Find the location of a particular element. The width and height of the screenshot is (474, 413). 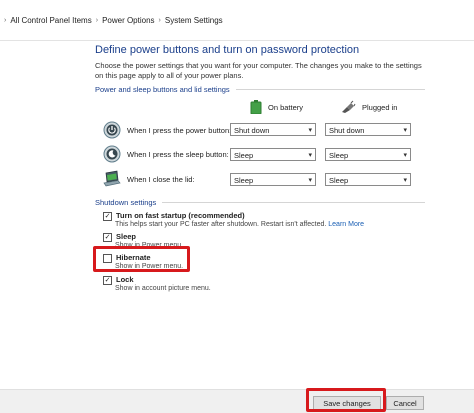

breadcrumb-power-options: Power Options is located at coordinates (128, 20).